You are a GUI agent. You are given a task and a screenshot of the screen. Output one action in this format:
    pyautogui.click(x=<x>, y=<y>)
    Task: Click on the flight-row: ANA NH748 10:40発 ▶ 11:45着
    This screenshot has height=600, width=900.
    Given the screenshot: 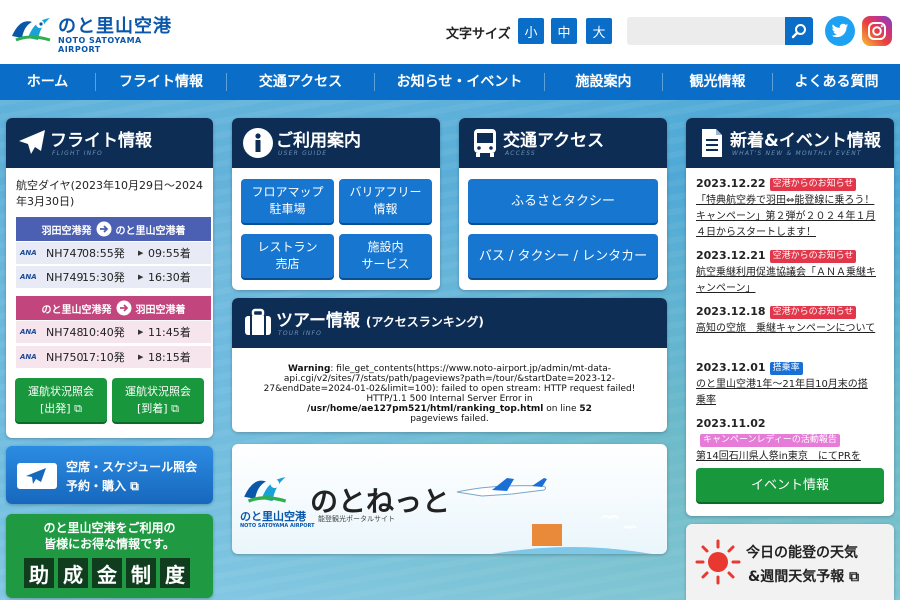 What is the action you would take?
    pyautogui.click(x=113, y=332)
    